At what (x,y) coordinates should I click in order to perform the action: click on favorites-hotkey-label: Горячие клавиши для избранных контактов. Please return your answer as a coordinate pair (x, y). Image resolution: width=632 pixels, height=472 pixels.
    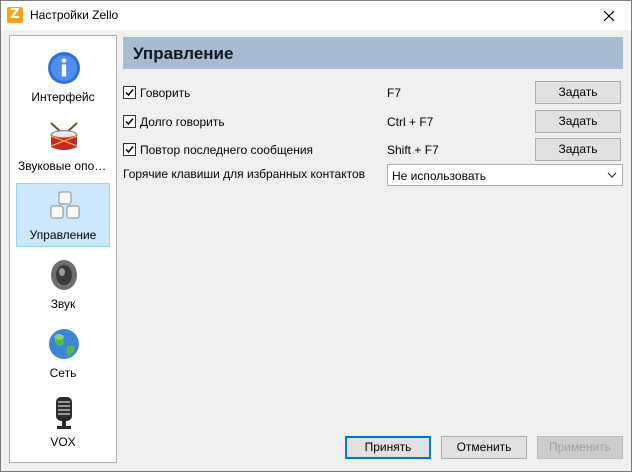
    Looking at the image, I should click on (244, 174).